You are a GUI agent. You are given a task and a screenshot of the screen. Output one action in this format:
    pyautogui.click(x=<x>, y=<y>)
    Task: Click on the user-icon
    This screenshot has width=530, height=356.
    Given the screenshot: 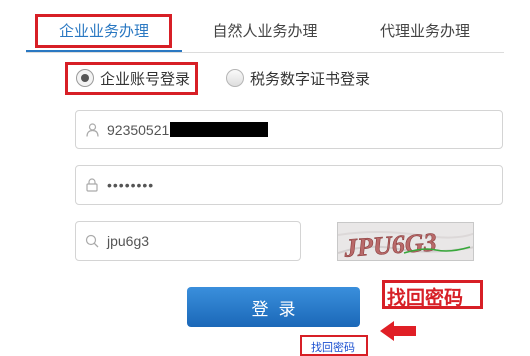 What is the action you would take?
    pyautogui.click(x=92, y=130)
    